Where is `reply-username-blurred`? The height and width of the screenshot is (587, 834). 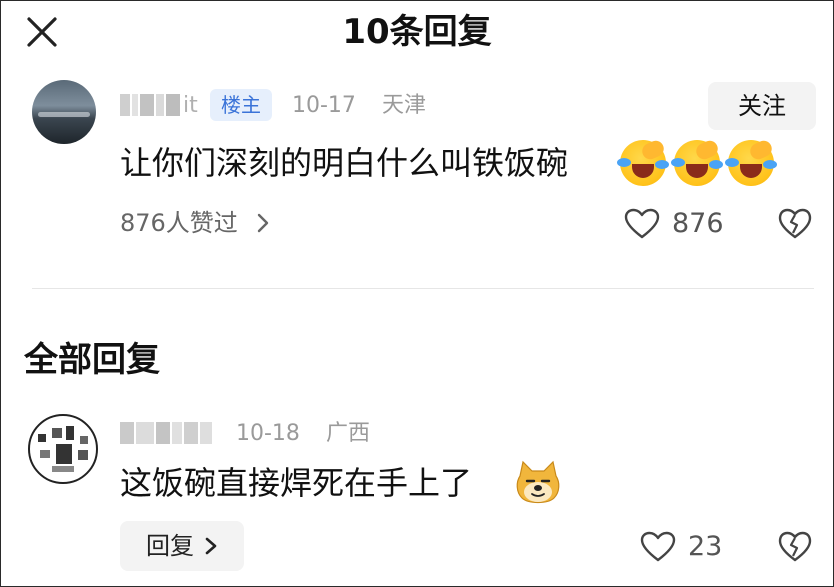
reply-username-blurred is located at coordinates (168, 433).